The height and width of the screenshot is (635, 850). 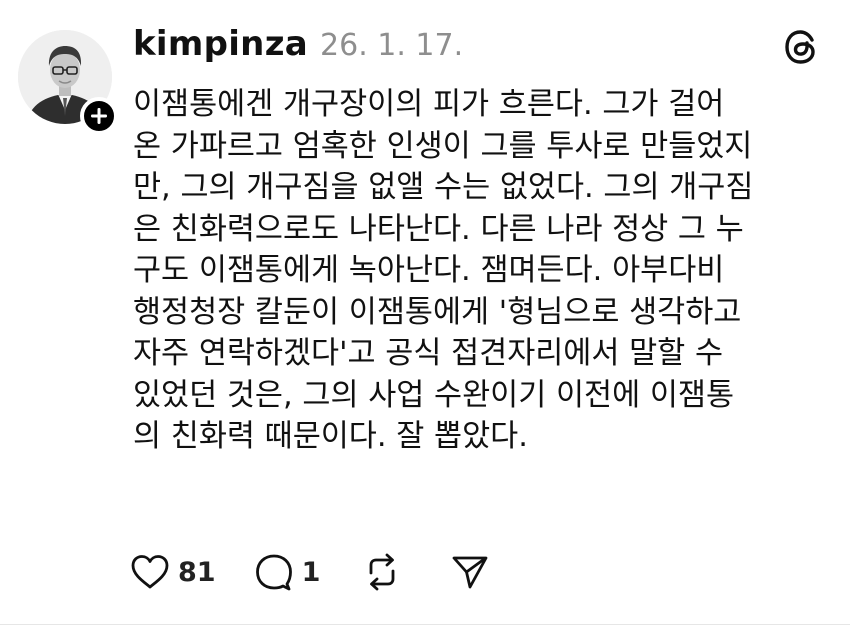 I want to click on reply-button: 1, so click(x=287, y=572).